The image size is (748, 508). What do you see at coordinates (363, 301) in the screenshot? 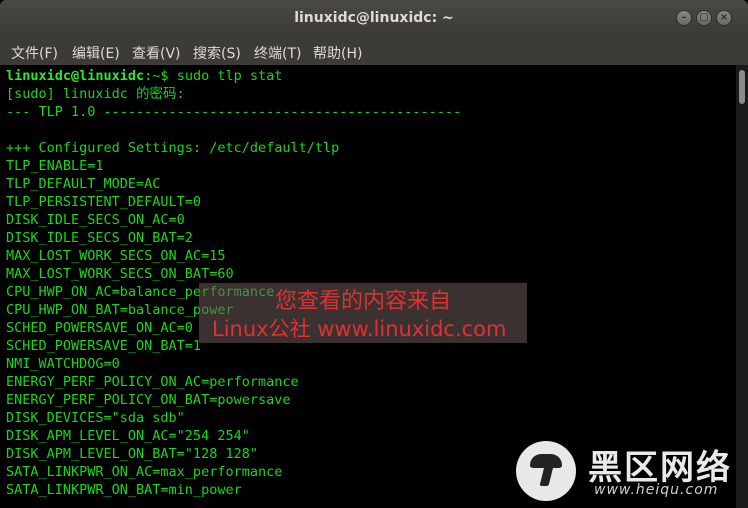
I see `watermark-line1: 您查看的内容来自` at bounding box center [363, 301].